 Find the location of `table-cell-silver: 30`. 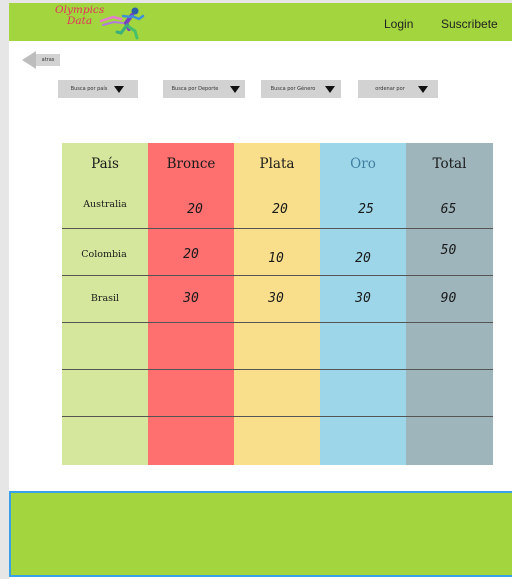

table-cell-silver: 30 is located at coordinates (276, 298).